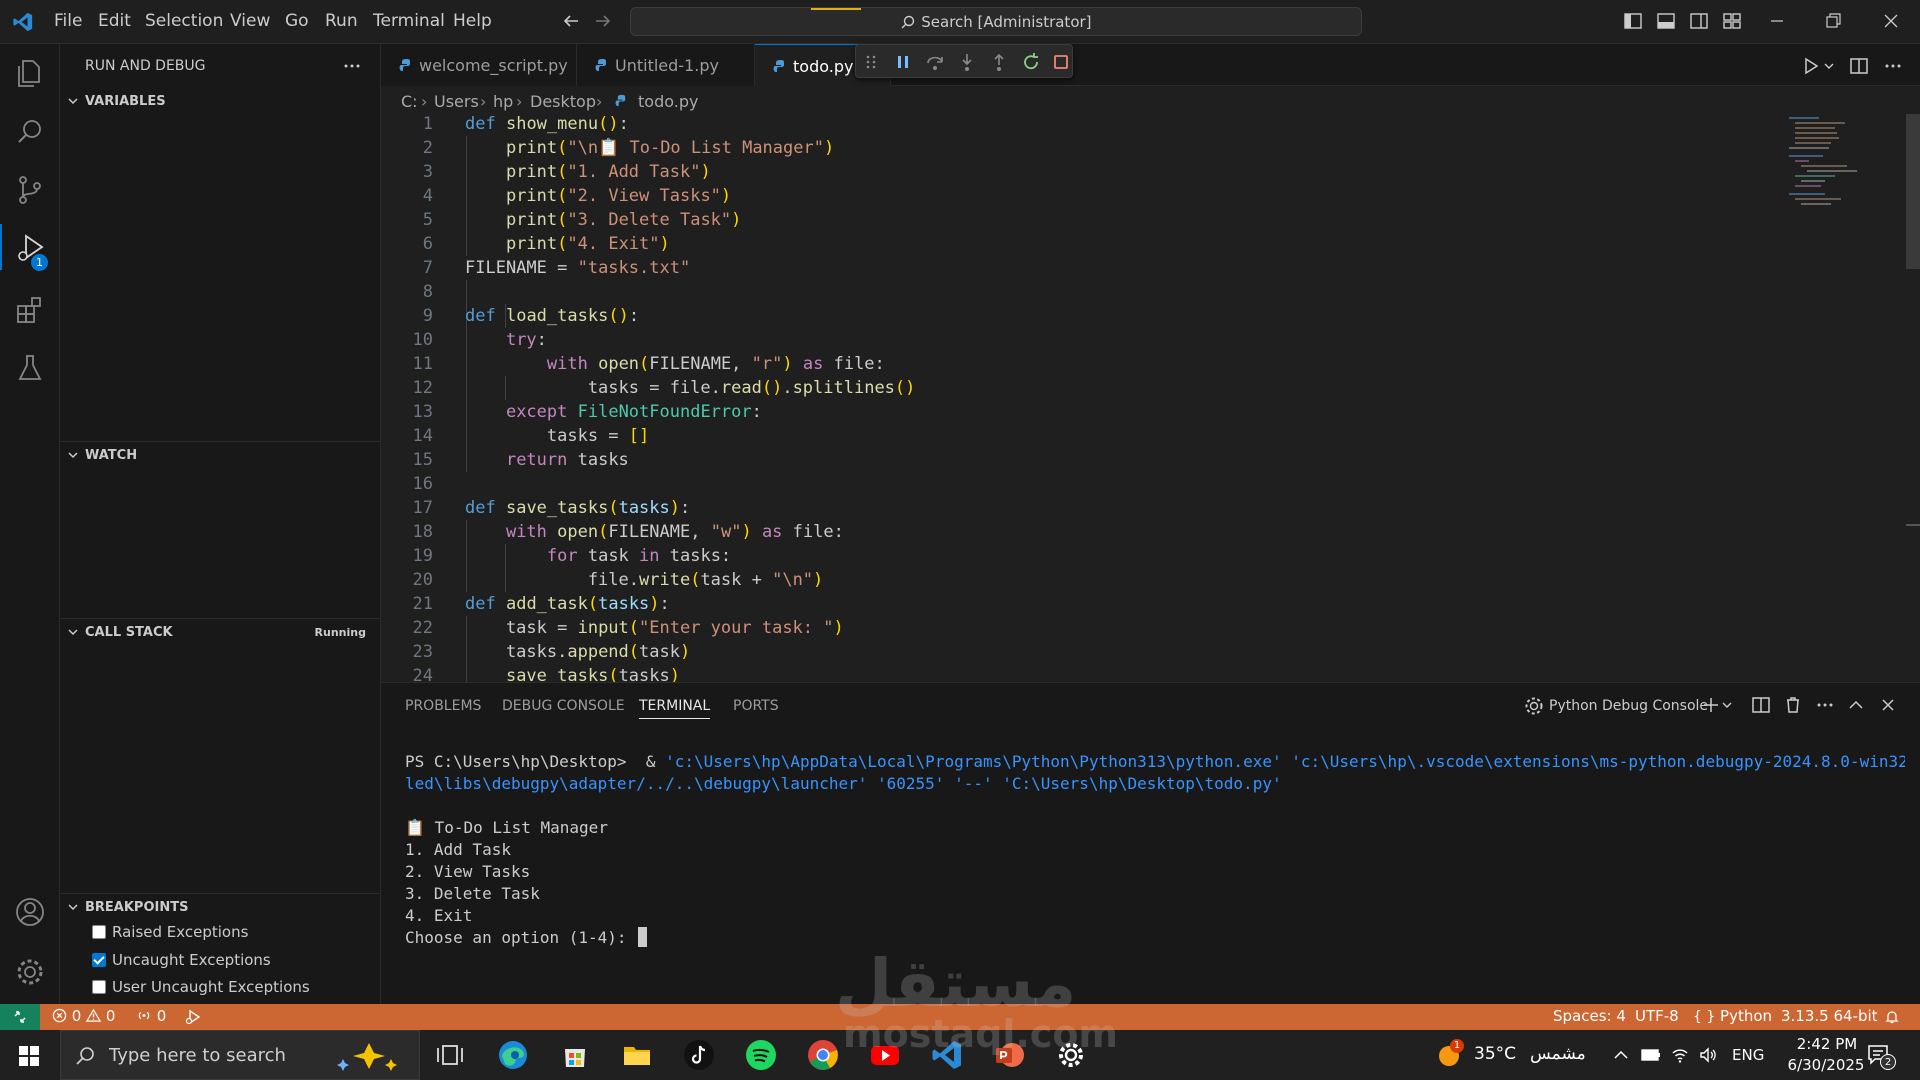  What do you see at coordinates (409, 21) in the screenshot?
I see `menu-terminal: Terminal` at bounding box center [409, 21].